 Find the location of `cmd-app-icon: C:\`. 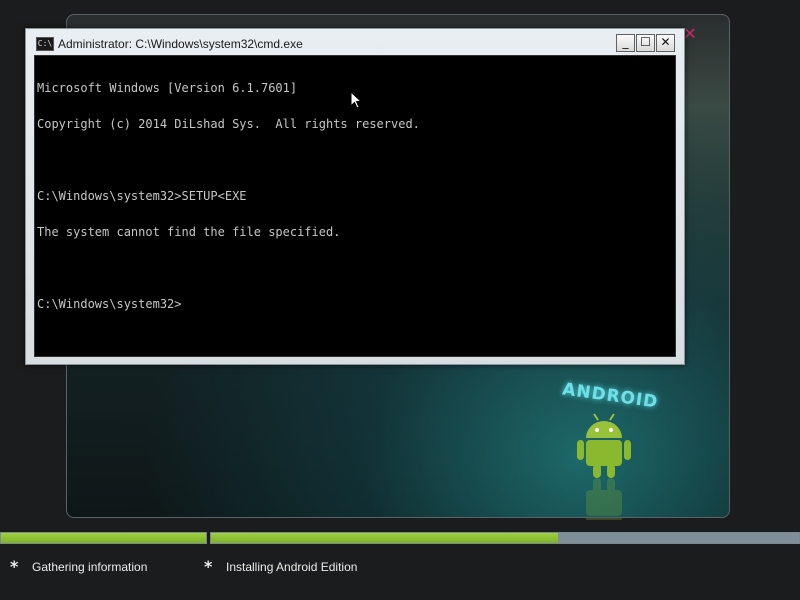

cmd-app-icon: C:\ is located at coordinates (45, 44).